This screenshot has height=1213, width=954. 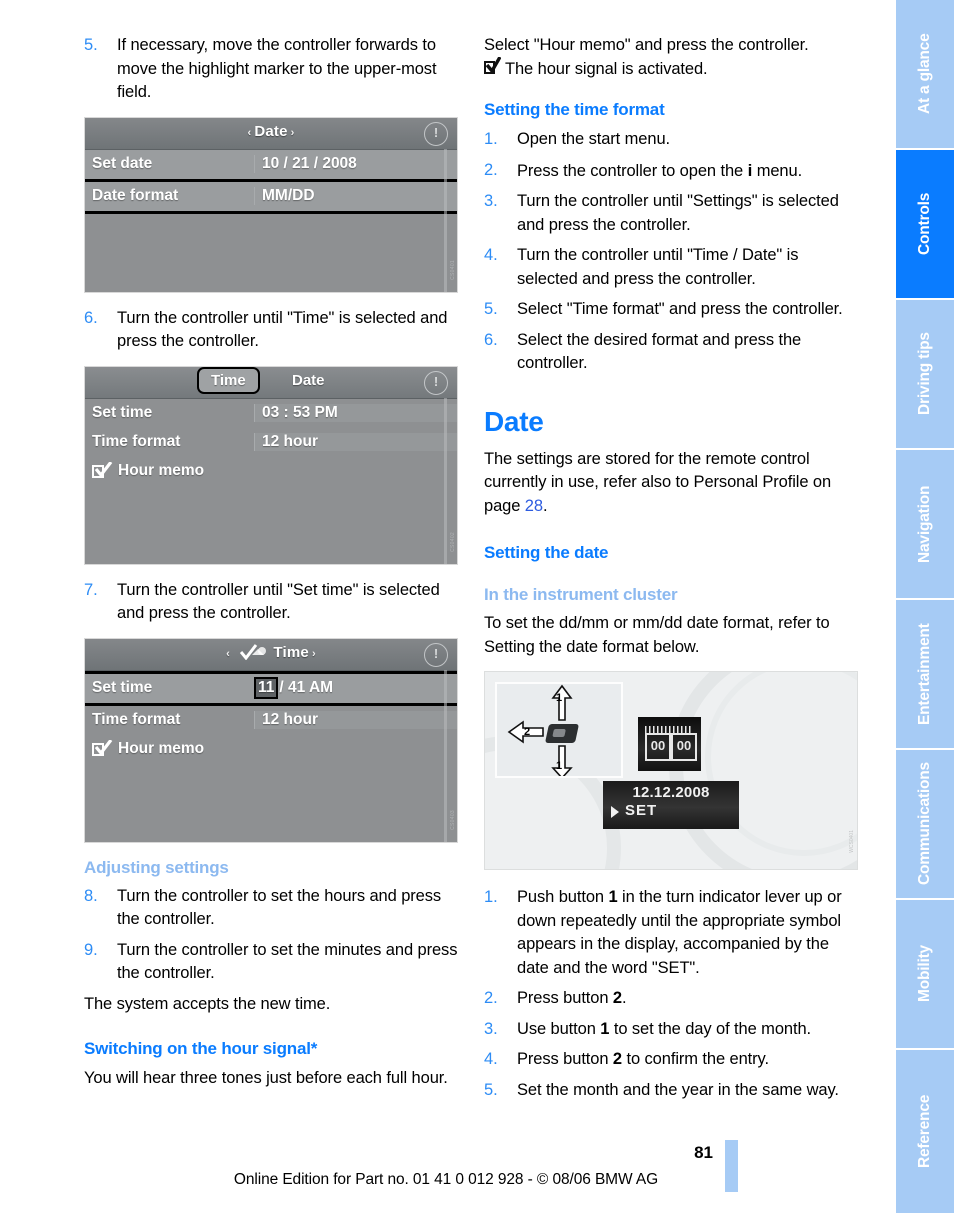 What do you see at coordinates (161, 748) in the screenshot?
I see `checkbox-label: Hour memo` at bounding box center [161, 748].